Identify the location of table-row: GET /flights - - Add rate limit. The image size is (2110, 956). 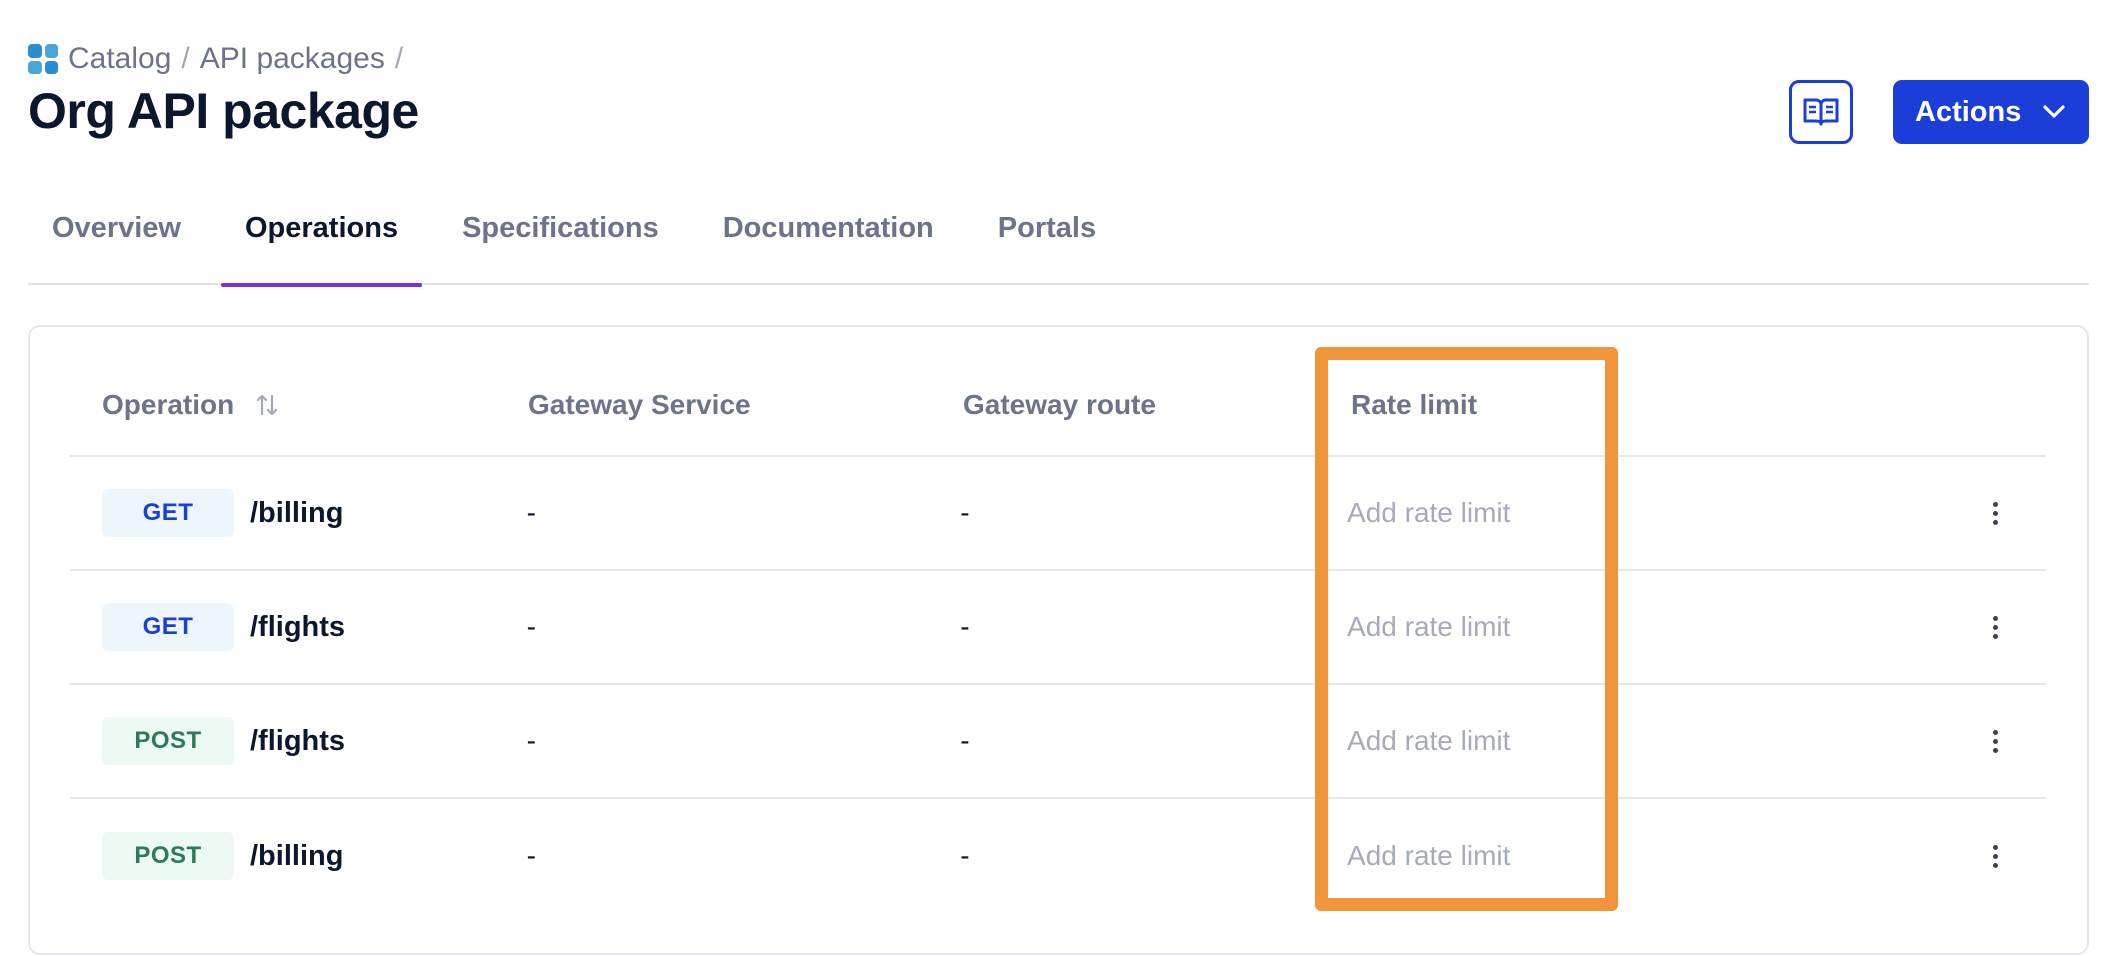
(1058, 628).